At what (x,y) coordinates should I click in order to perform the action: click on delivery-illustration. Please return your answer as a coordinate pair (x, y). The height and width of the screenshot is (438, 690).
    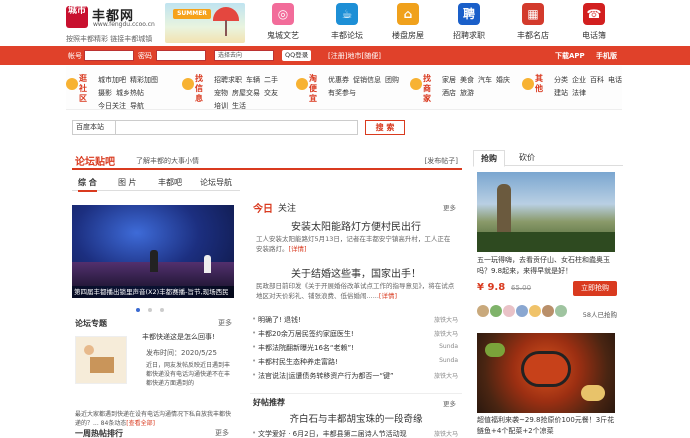
    Looking at the image, I should click on (101, 360).